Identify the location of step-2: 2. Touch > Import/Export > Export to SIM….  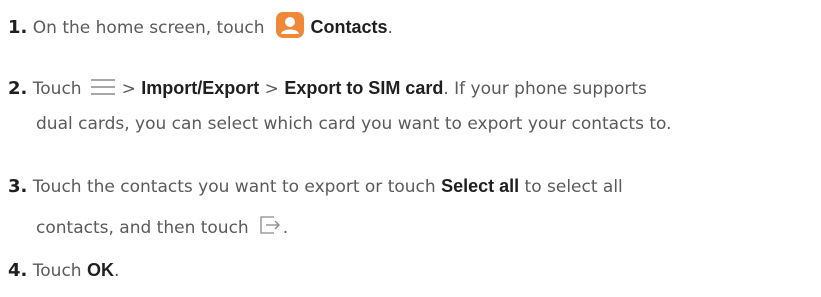
(327, 88).